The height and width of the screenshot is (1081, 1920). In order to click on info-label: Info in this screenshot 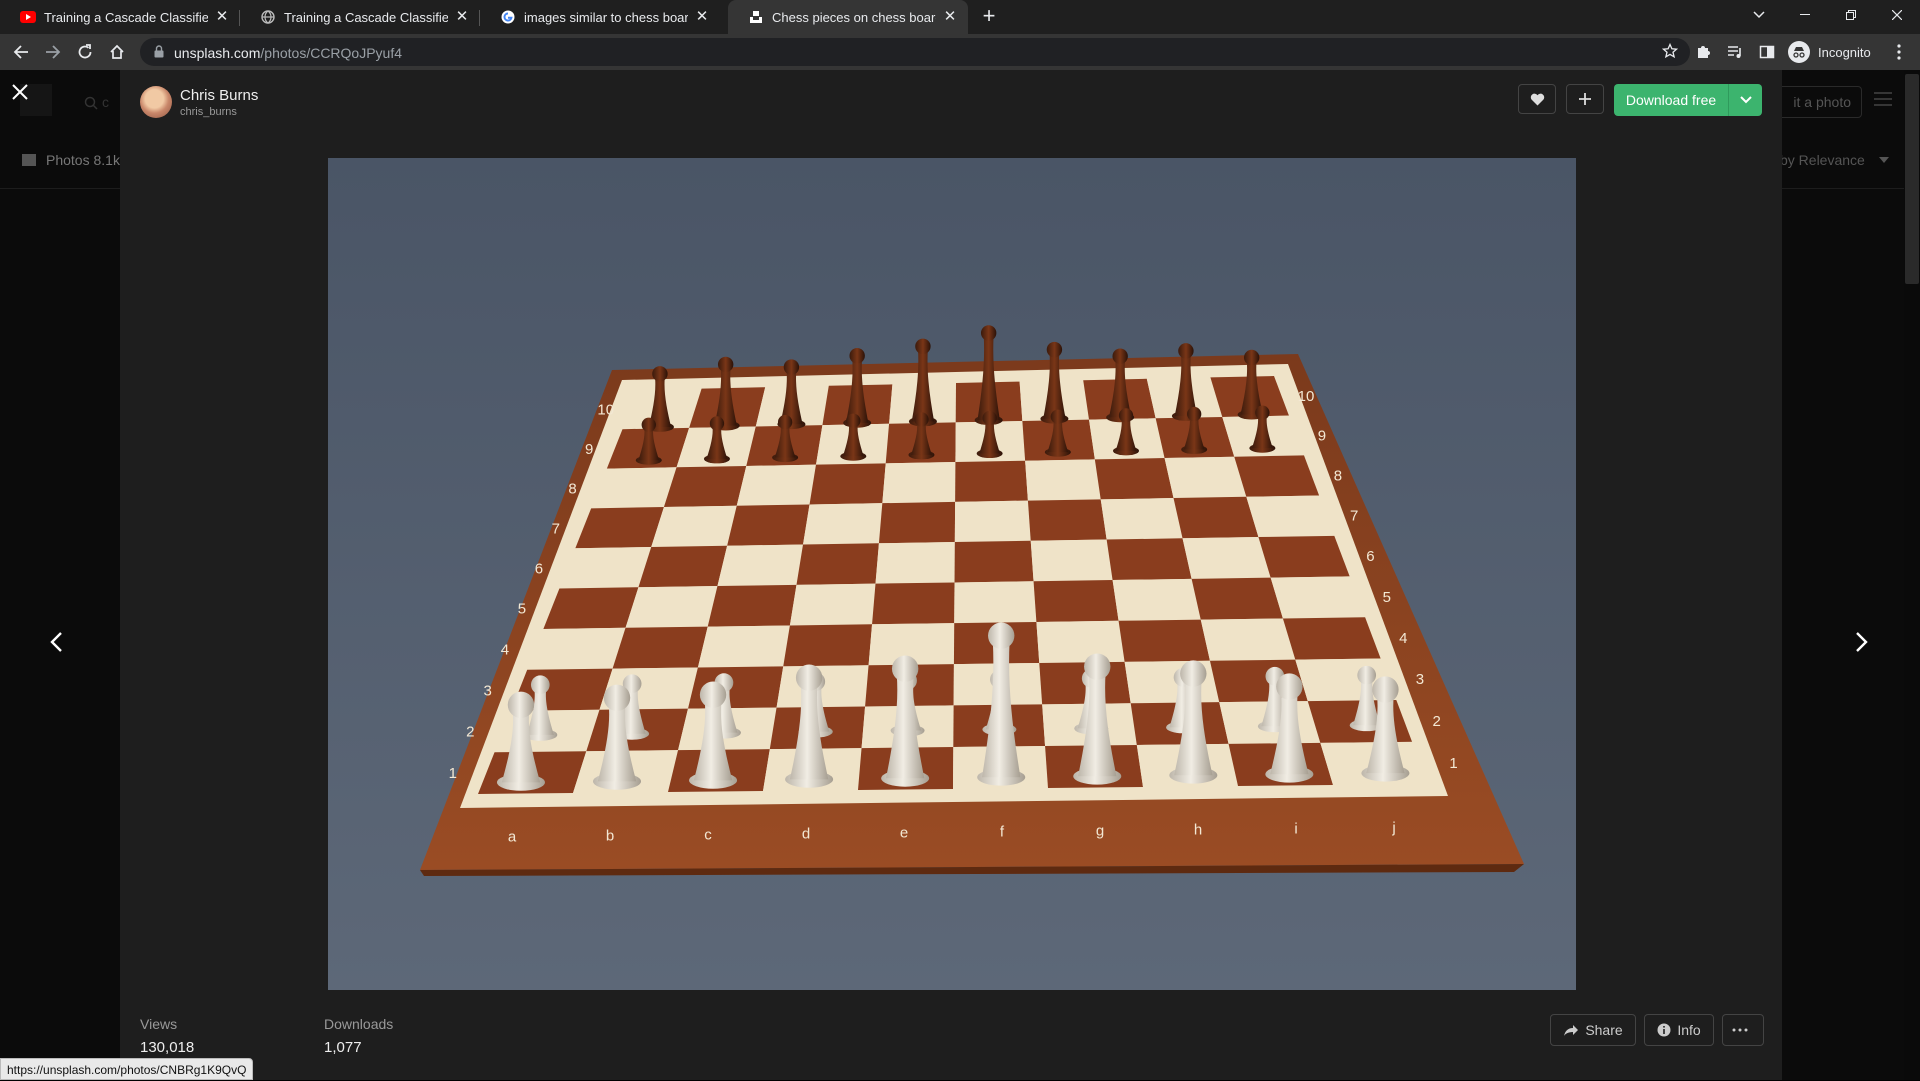, I will do `click(1689, 1030)`.